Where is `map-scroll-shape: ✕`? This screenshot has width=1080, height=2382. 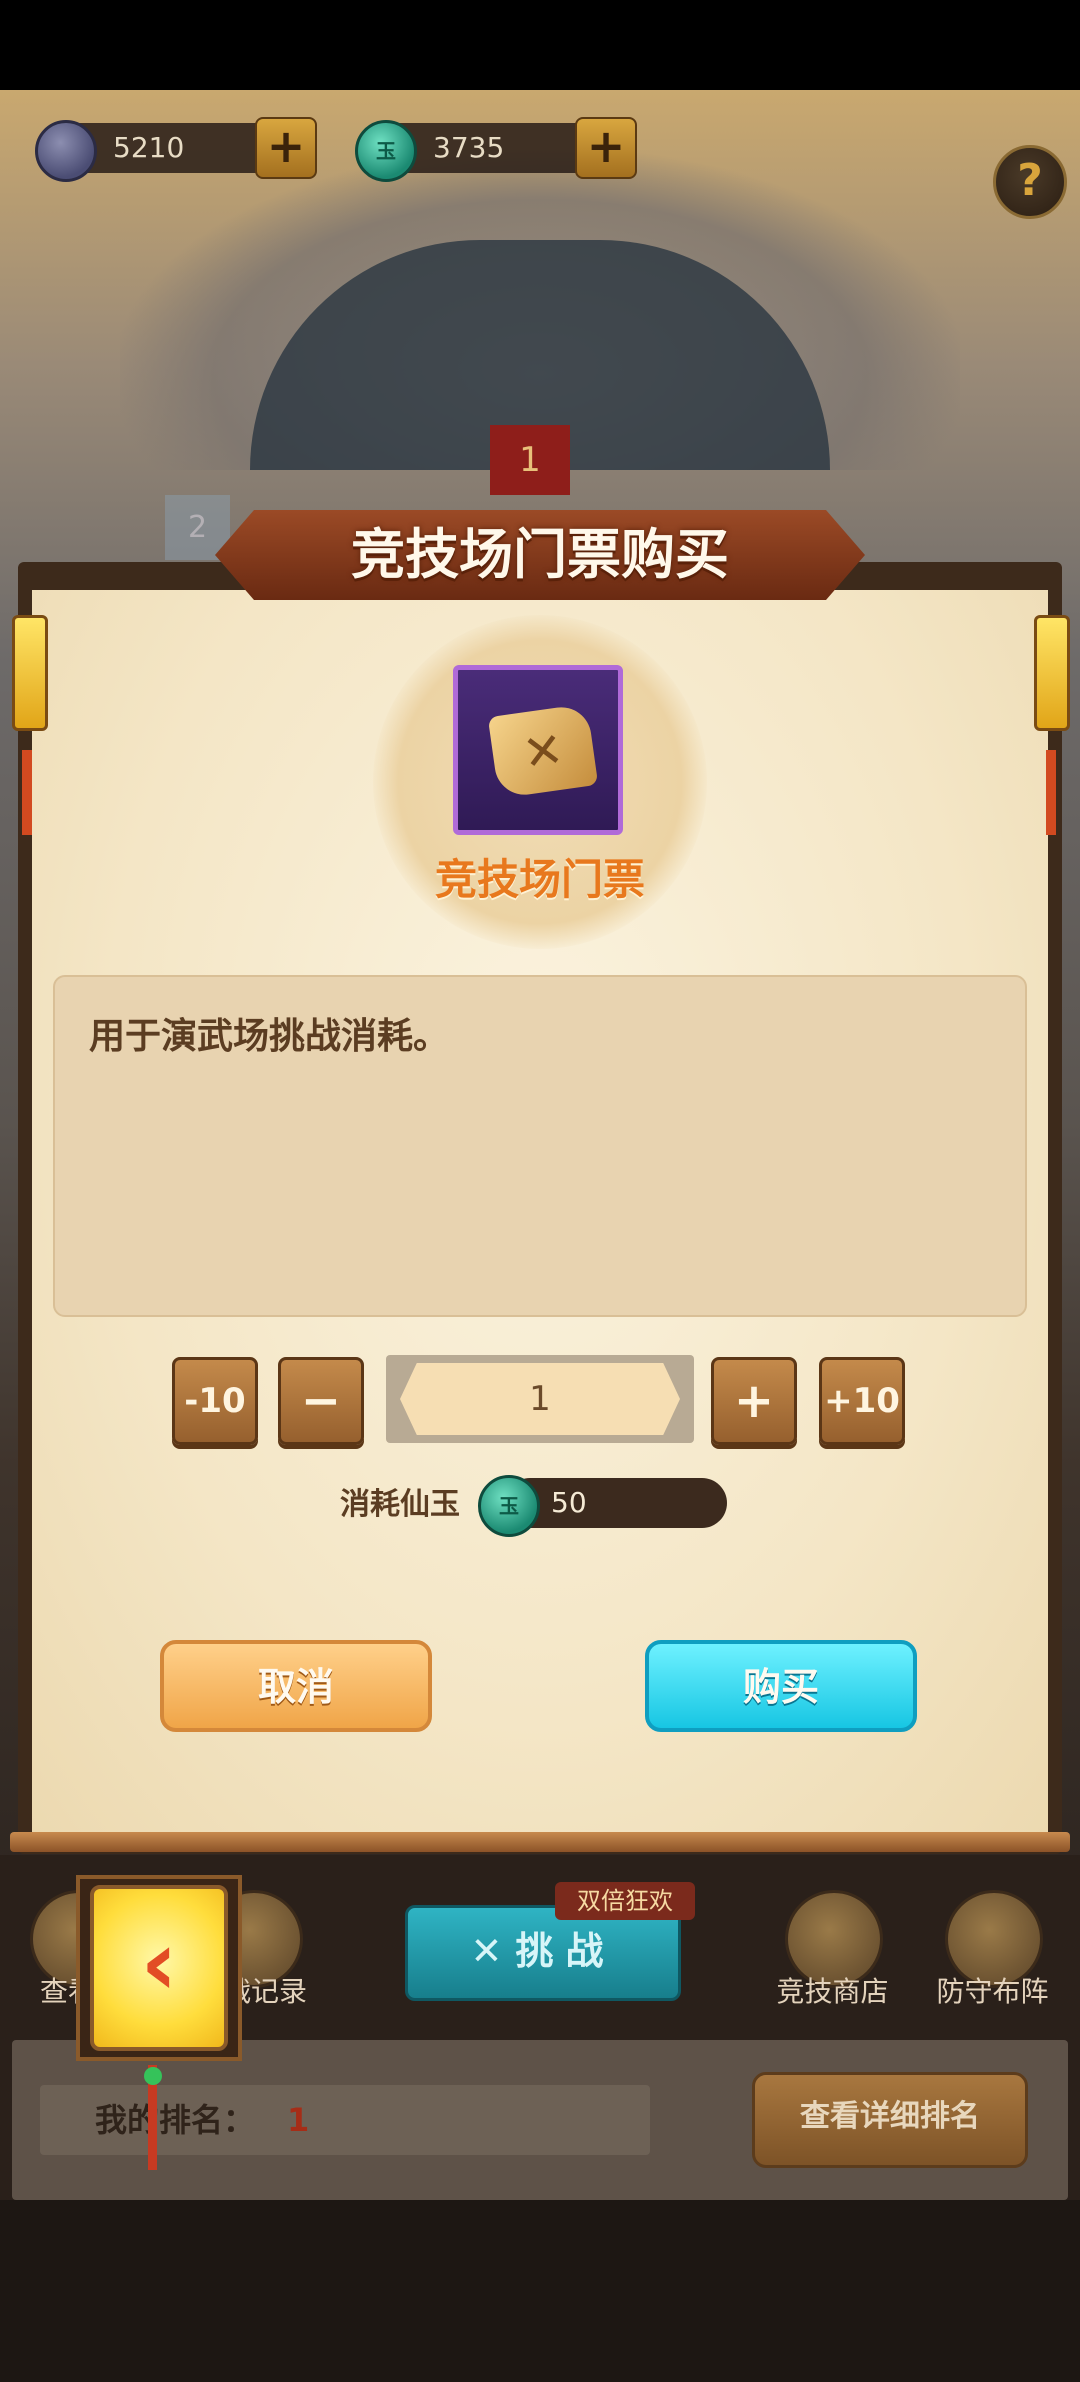 map-scroll-shape: ✕ is located at coordinates (543, 751).